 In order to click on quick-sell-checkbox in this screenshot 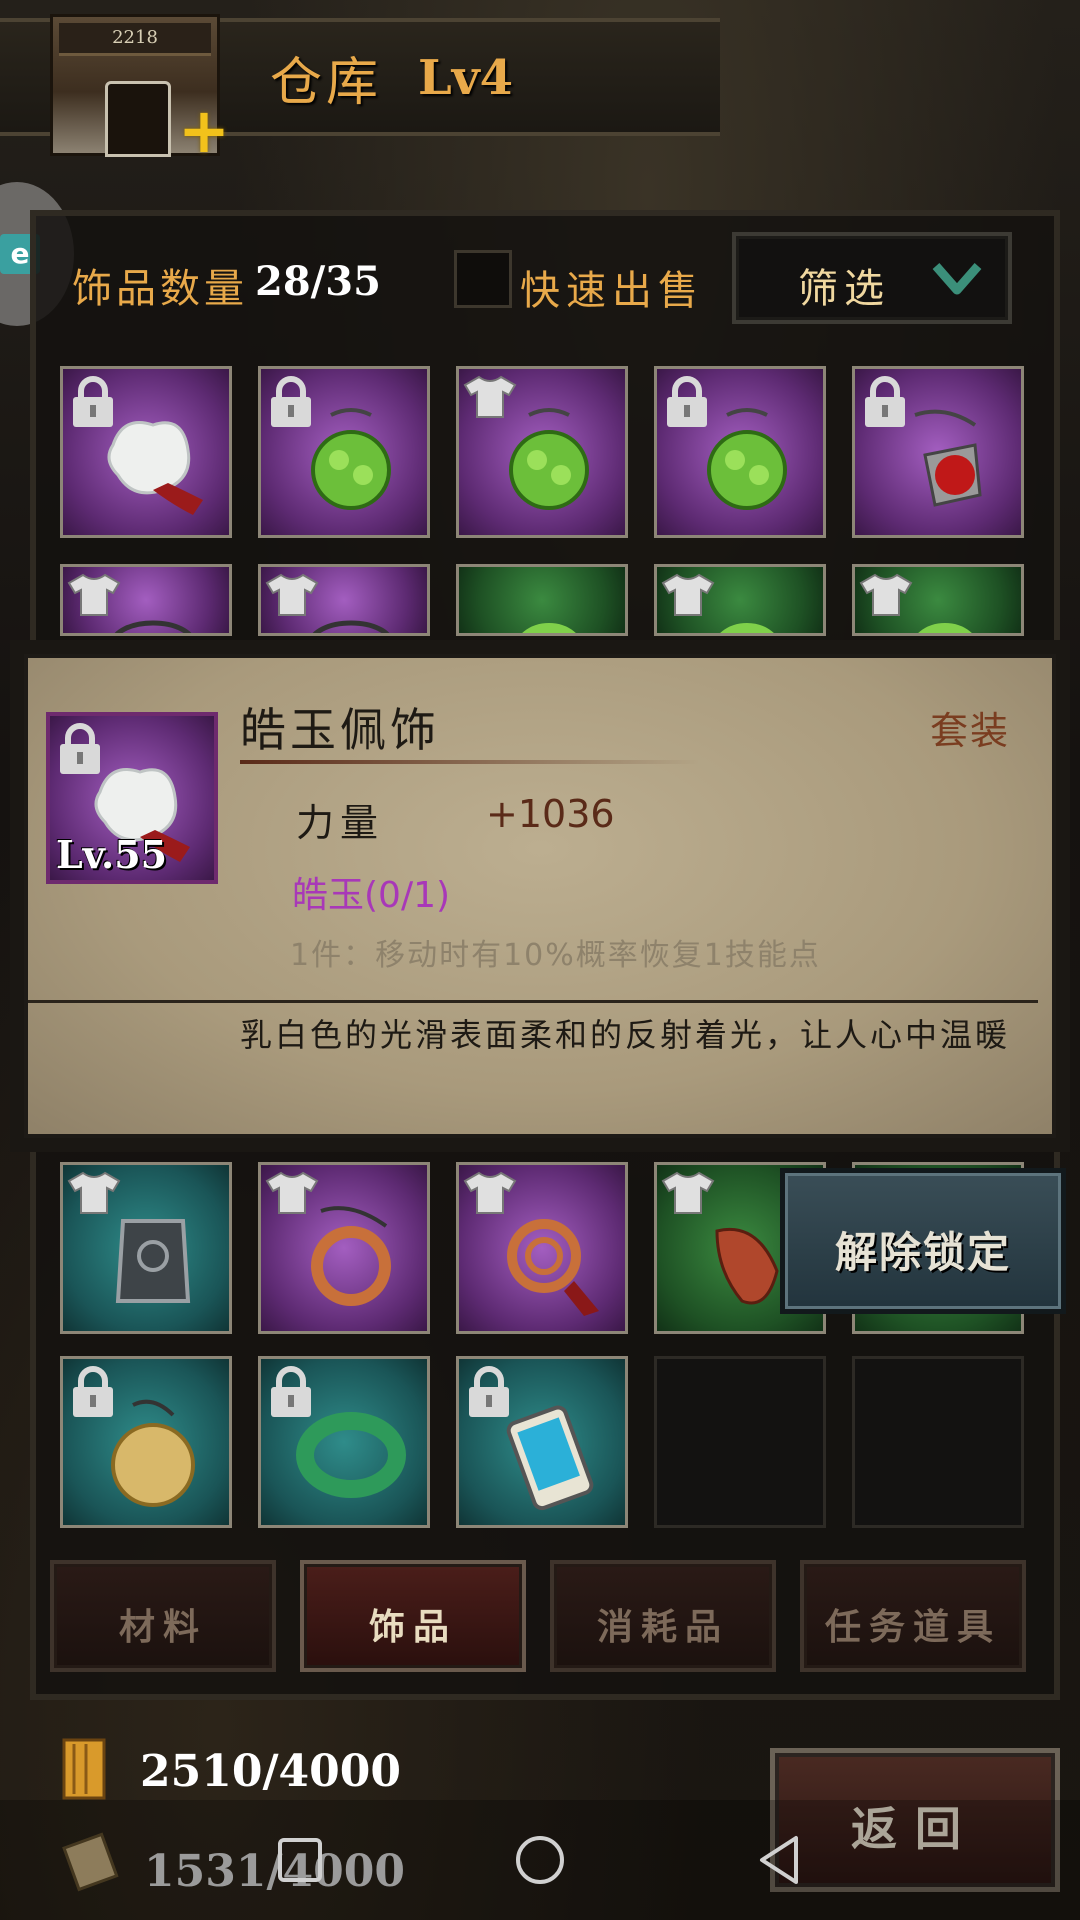, I will do `click(483, 279)`.